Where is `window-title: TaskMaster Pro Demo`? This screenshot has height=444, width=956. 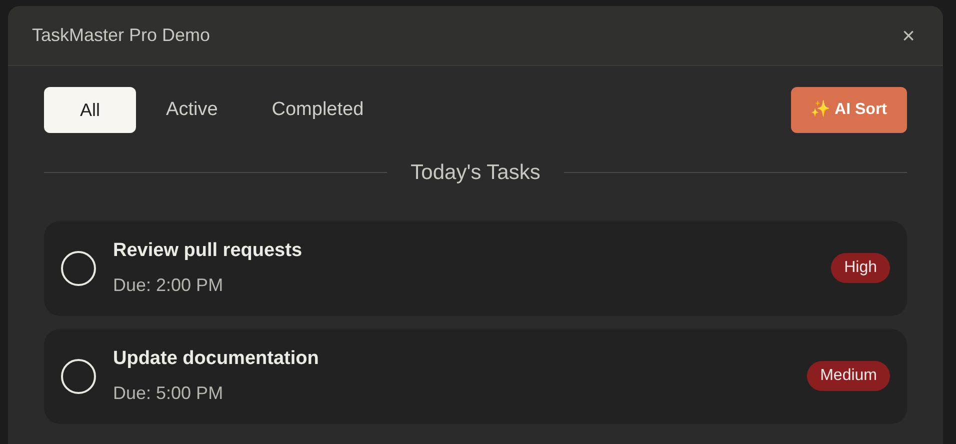 window-title: TaskMaster Pro Demo is located at coordinates (121, 35).